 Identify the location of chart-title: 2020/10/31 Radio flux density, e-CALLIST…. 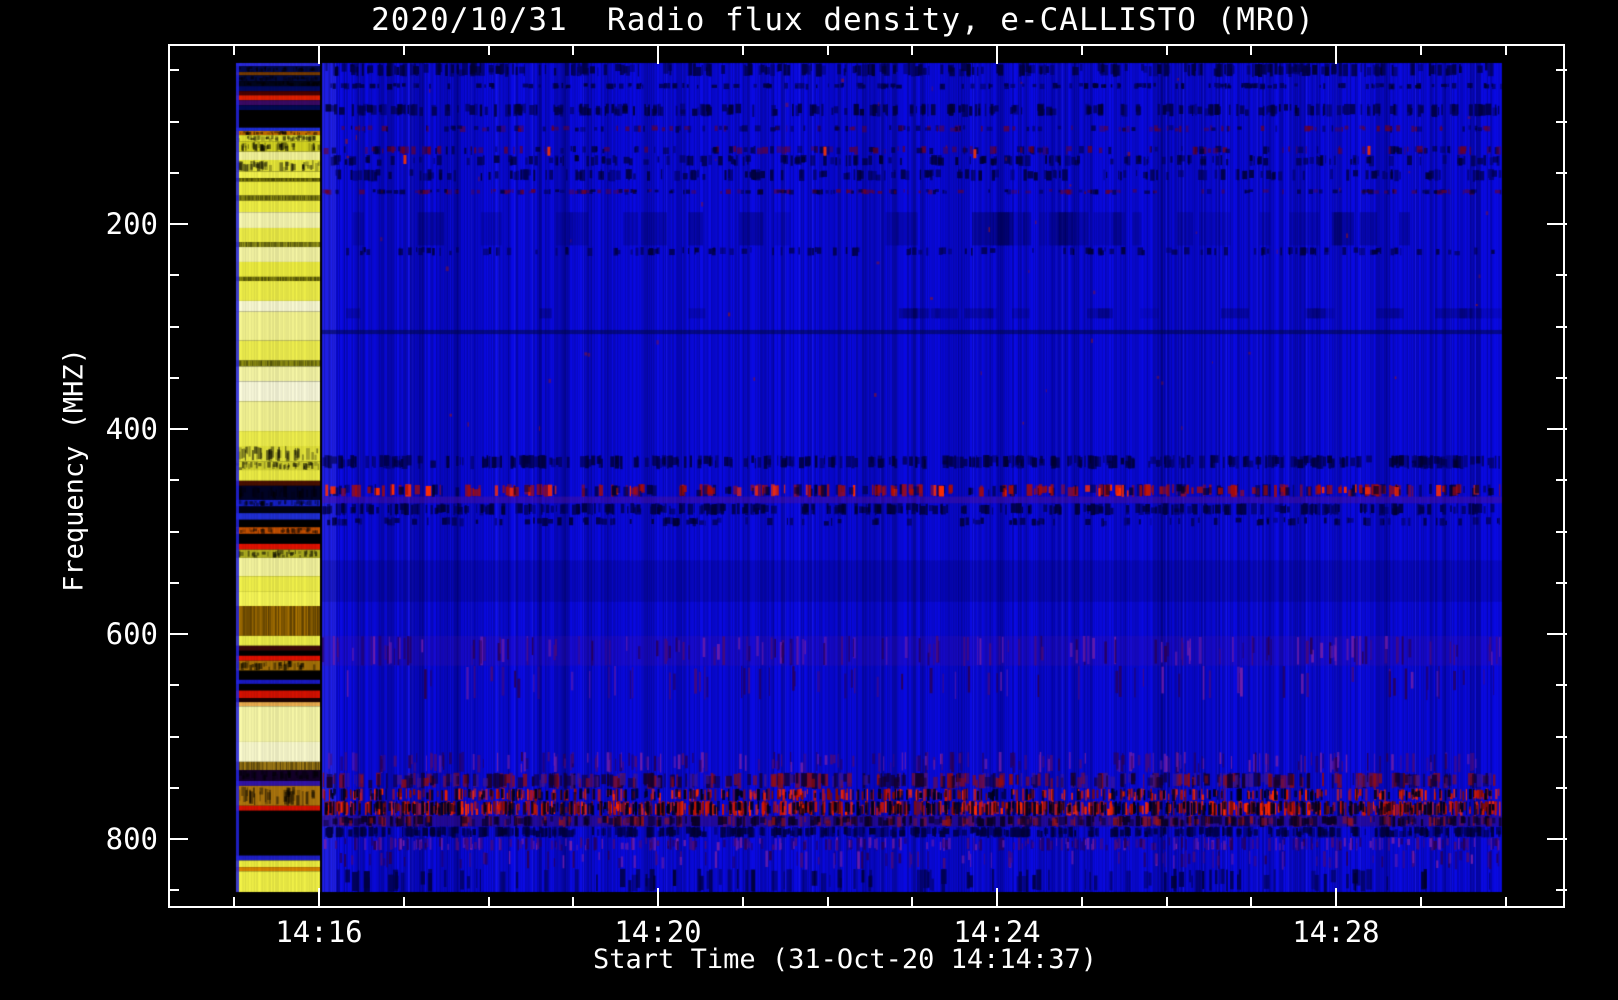
(843, 20).